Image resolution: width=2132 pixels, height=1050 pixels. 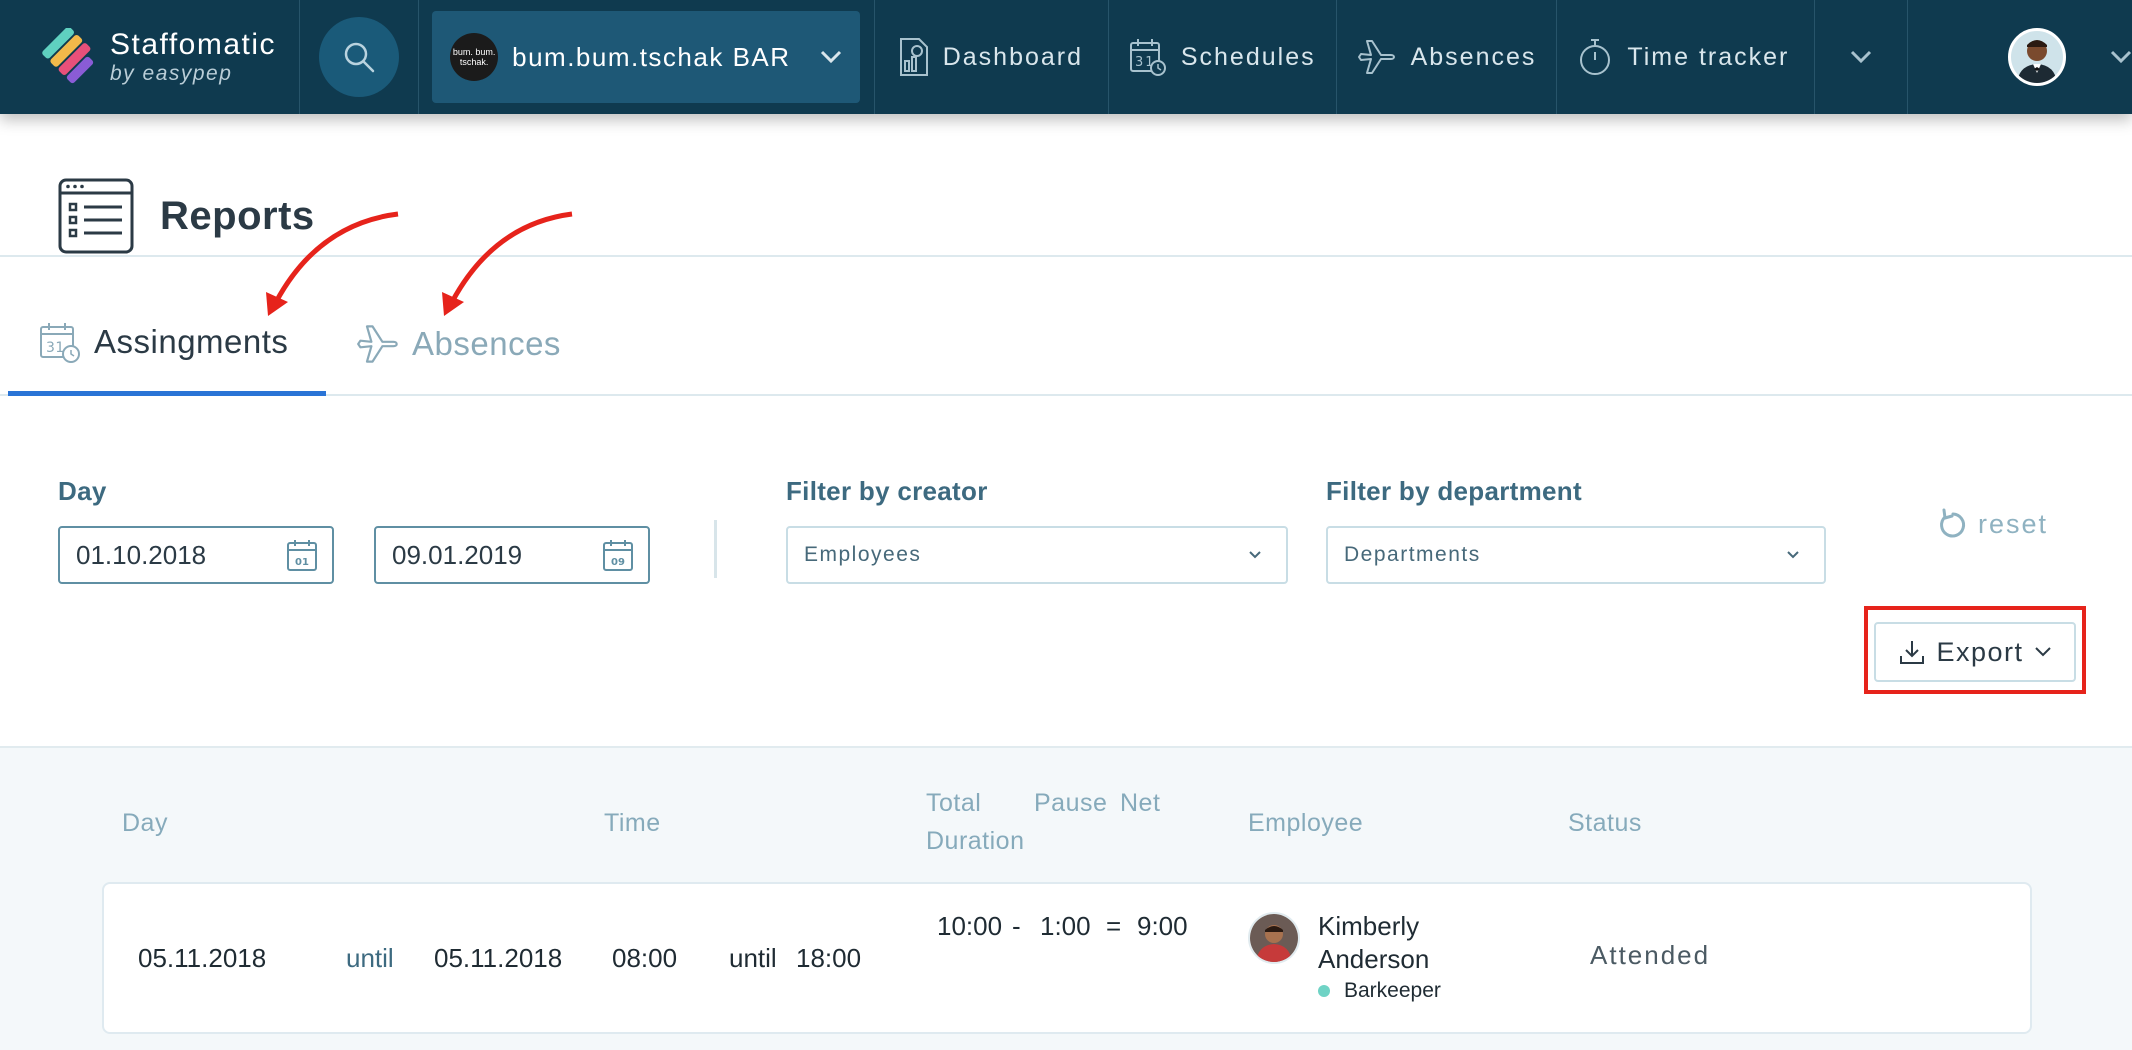 What do you see at coordinates (1071, 803) in the screenshot?
I see `column-header-pause: Pause` at bounding box center [1071, 803].